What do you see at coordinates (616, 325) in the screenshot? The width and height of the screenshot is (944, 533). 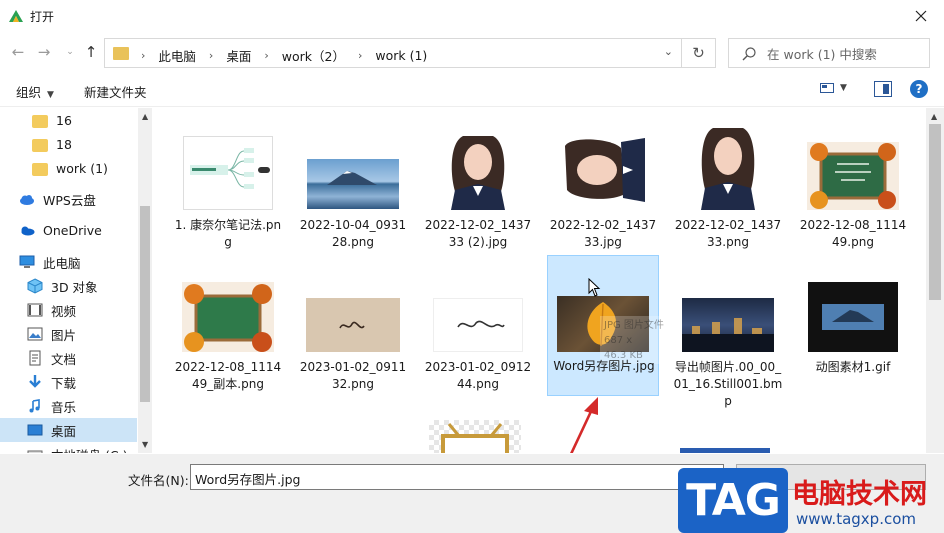 I see `file-item-selected: JPG 图片文件 687 x 46.3 KB Word另存图片.jpg` at bounding box center [616, 325].